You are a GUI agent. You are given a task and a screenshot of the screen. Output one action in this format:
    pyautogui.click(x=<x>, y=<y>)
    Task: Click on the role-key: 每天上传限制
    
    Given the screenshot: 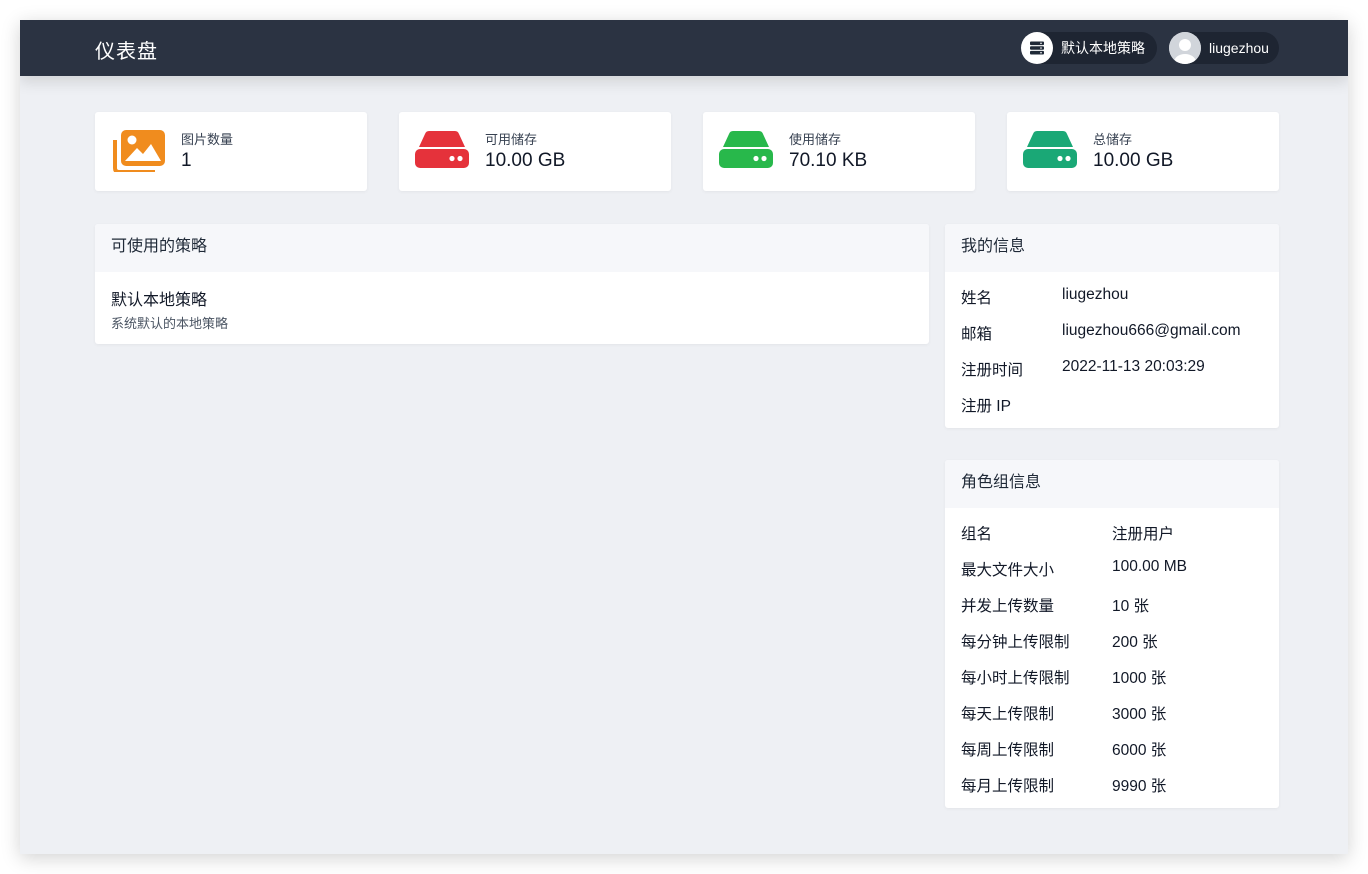 What is the action you would take?
    pyautogui.click(x=1008, y=714)
    